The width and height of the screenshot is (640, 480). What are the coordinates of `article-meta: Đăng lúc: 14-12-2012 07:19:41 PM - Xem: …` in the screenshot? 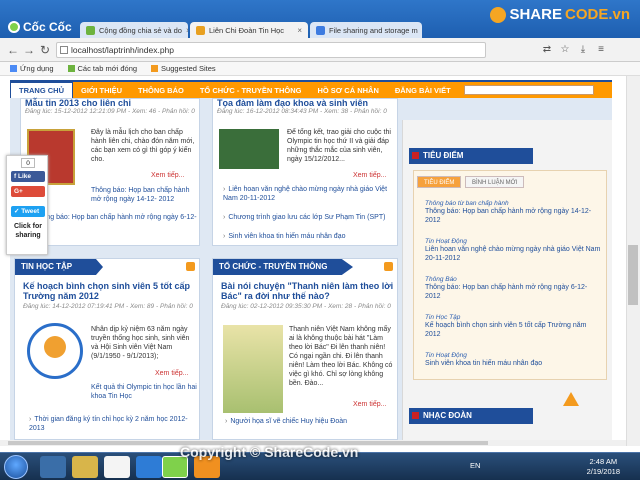 It's located at (108, 306).